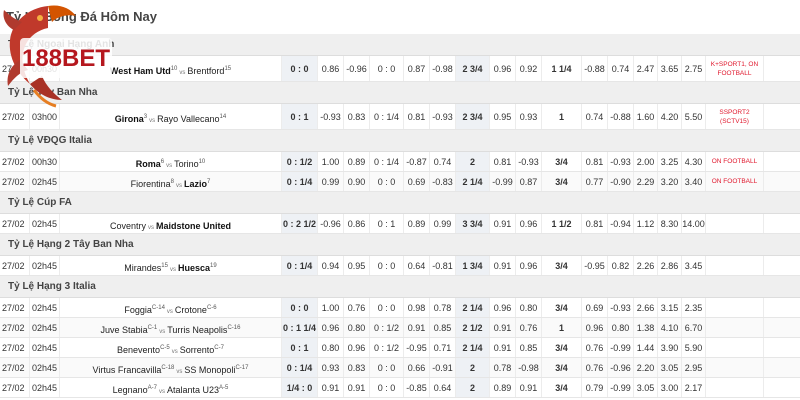 This screenshot has width=800, height=400. Describe the element at coordinates (186, 164) in the screenshot. I see `away-team-name: Torino` at that location.